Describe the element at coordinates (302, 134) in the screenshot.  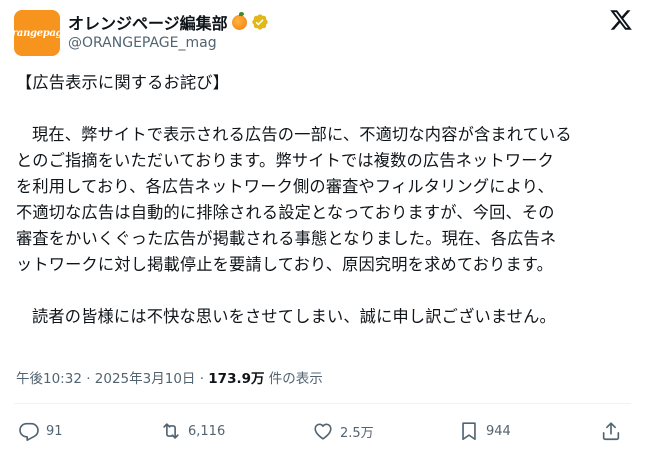
I see `post-line: 現在、弊サイトで表示される広告の一部に、不適切な内容が含まれている` at that location.